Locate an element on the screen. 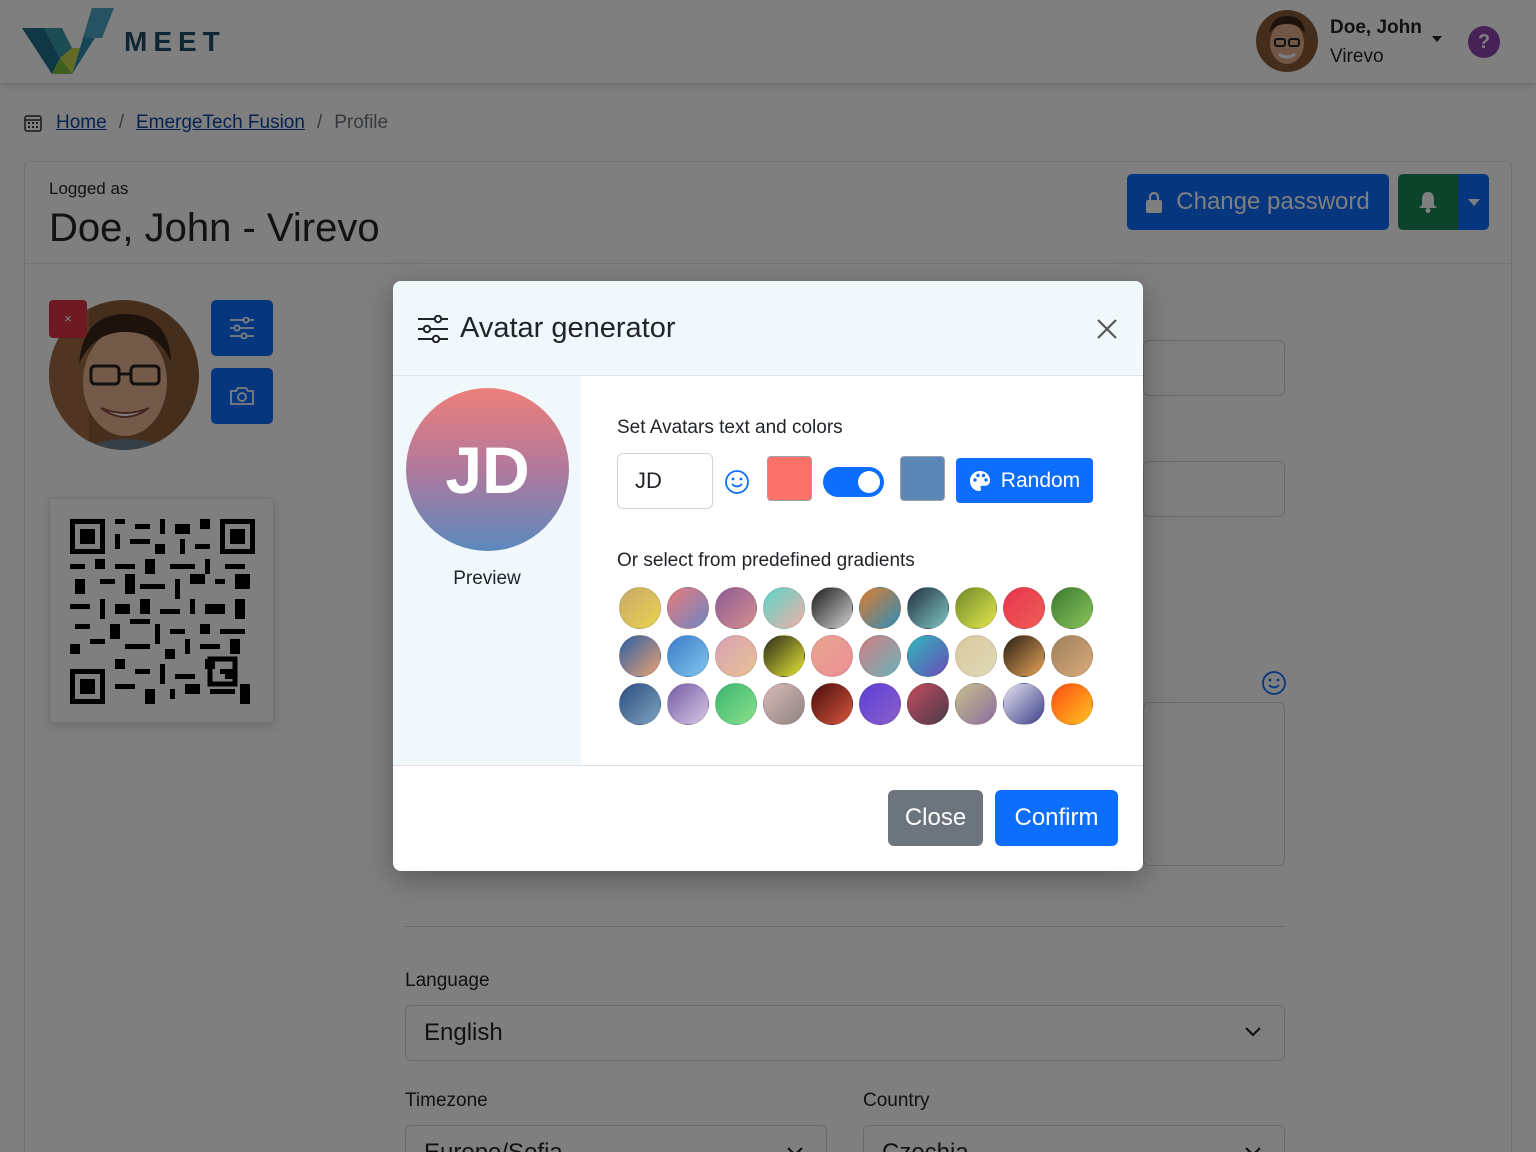 The width and height of the screenshot is (1536, 1152). avatar-preview: JD is located at coordinates (487, 469).